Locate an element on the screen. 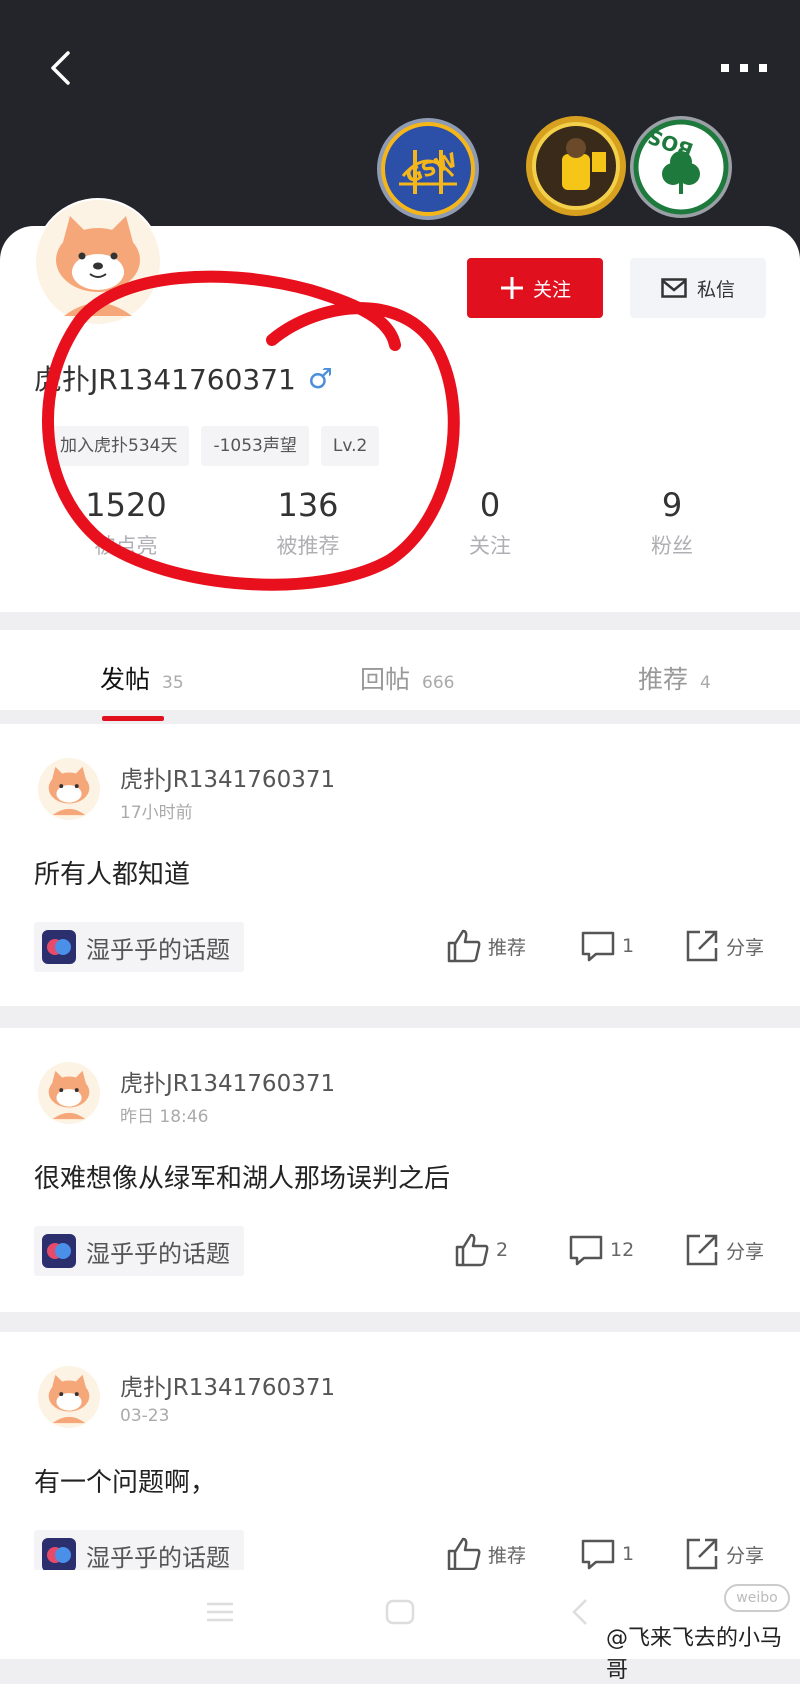  recommend-button: 2 is located at coordinates (481, 1250).